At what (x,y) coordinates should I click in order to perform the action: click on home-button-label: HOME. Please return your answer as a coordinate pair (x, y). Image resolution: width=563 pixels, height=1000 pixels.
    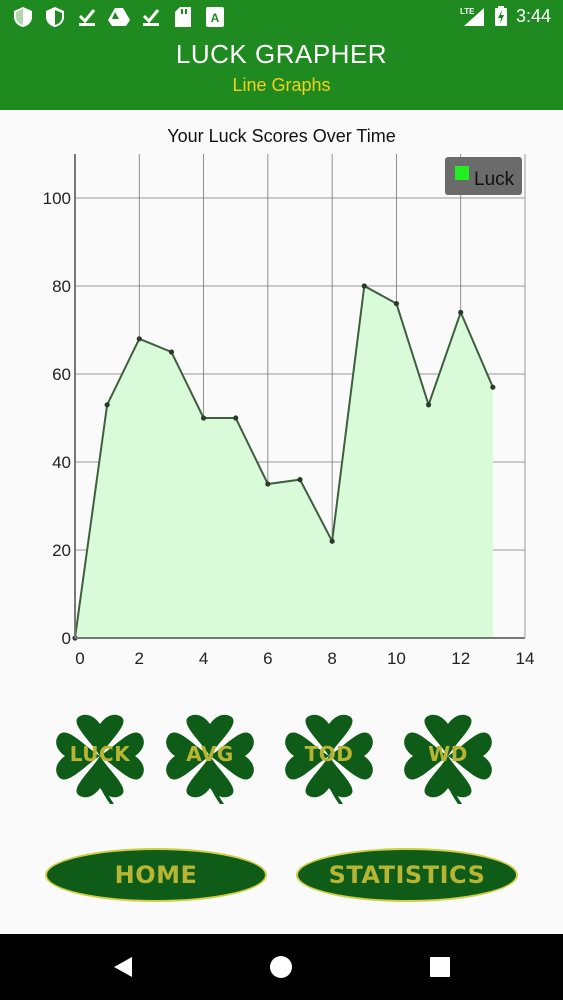
    Looking at the image, I should click on (156, 875).